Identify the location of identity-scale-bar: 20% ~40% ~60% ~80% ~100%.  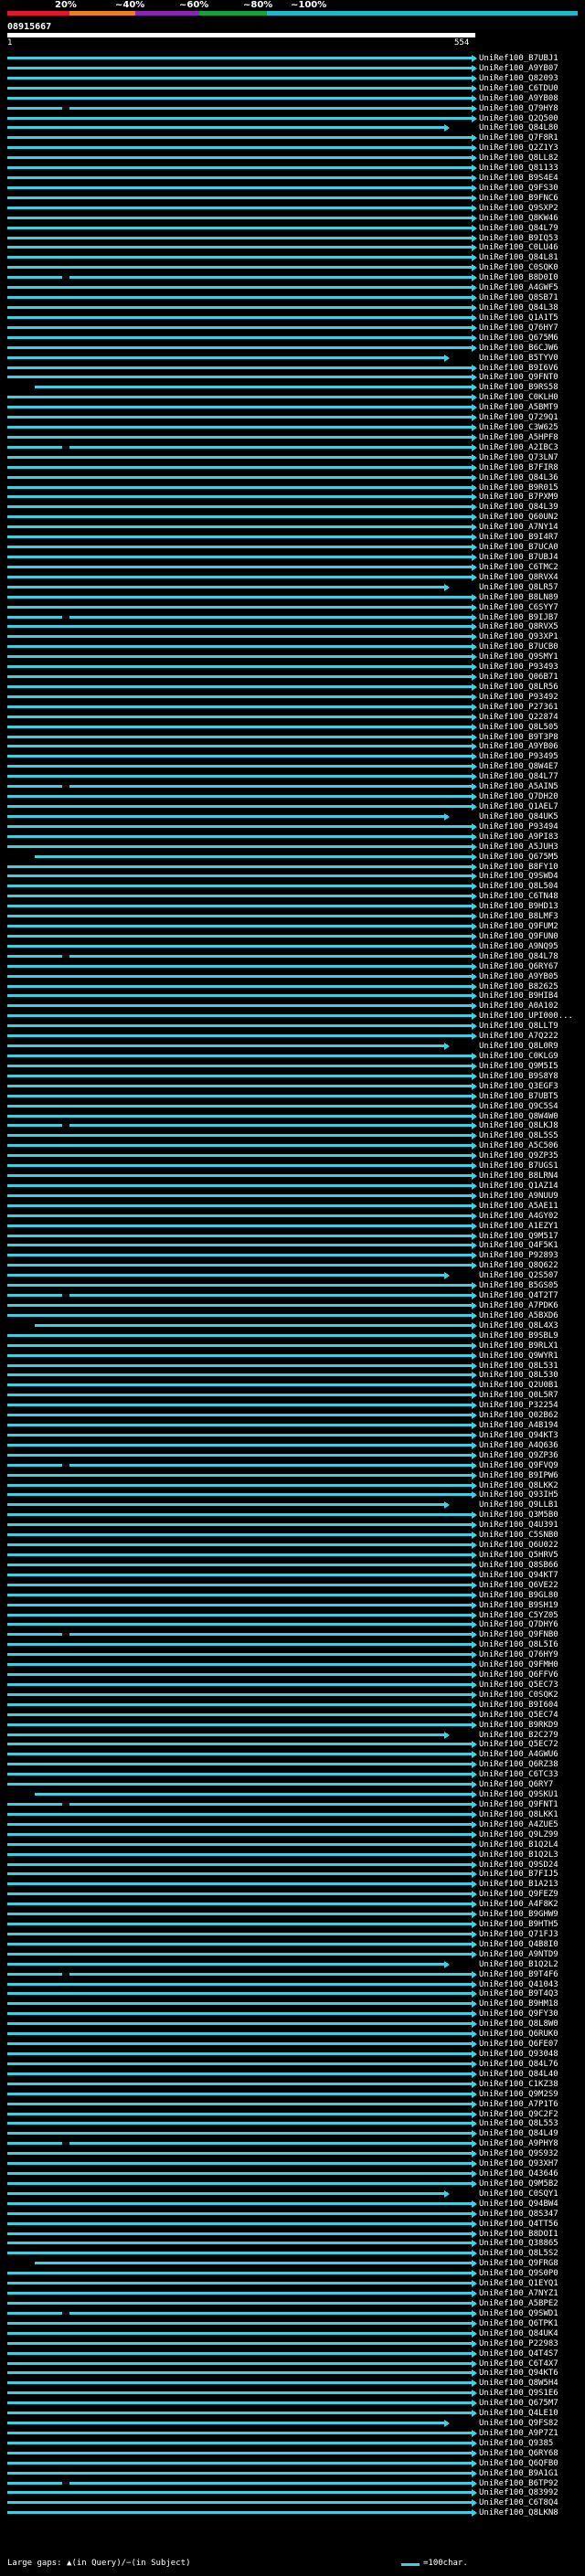
(293, 9).